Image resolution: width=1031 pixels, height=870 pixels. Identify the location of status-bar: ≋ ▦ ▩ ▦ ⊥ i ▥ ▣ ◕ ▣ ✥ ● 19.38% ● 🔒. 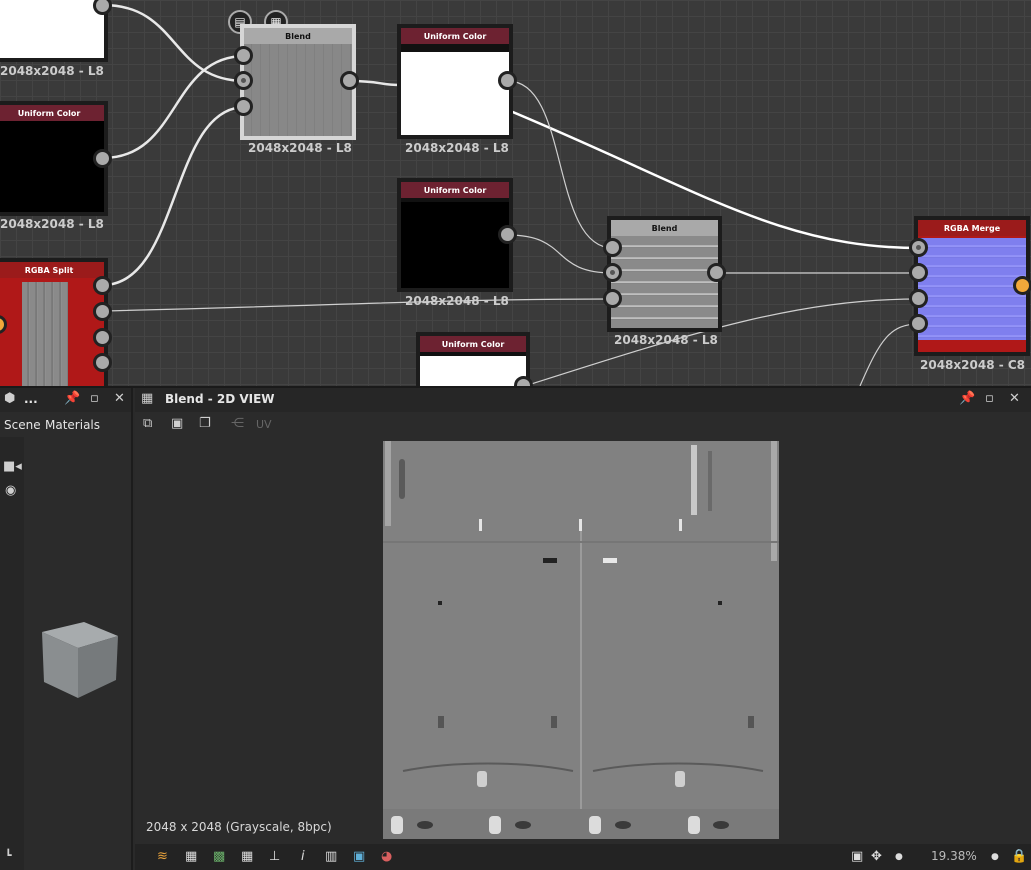
(583, 857).